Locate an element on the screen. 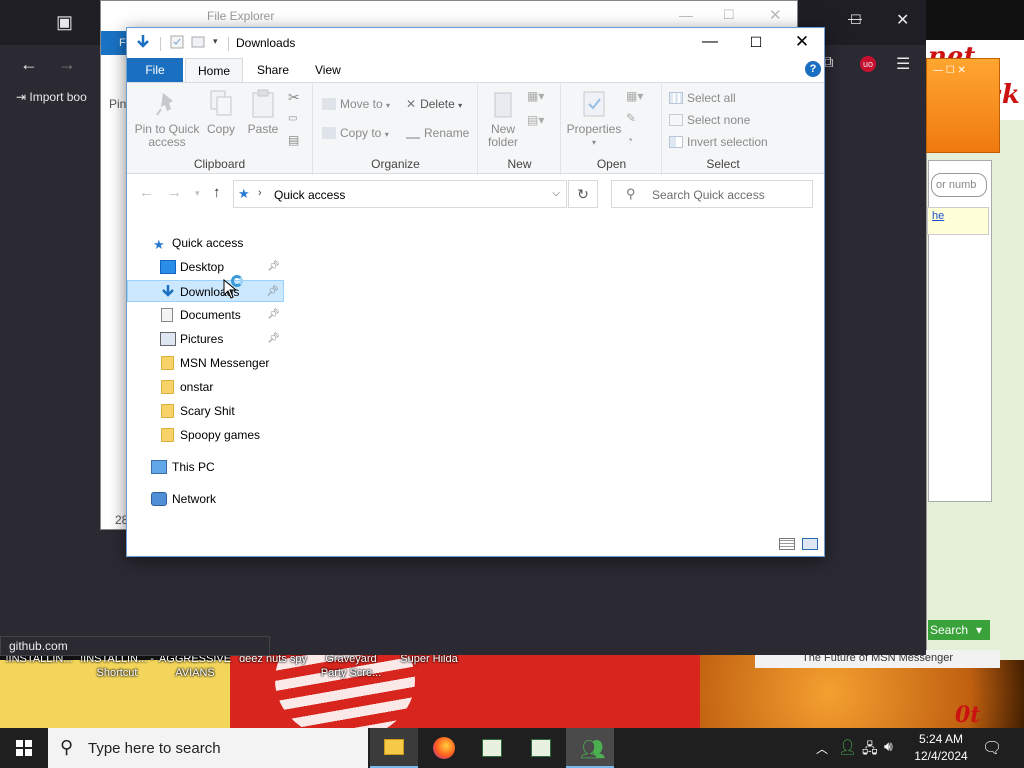  desktop-icon: !INSTALLIN... - Shortcut is located at coordinates (117, 666).